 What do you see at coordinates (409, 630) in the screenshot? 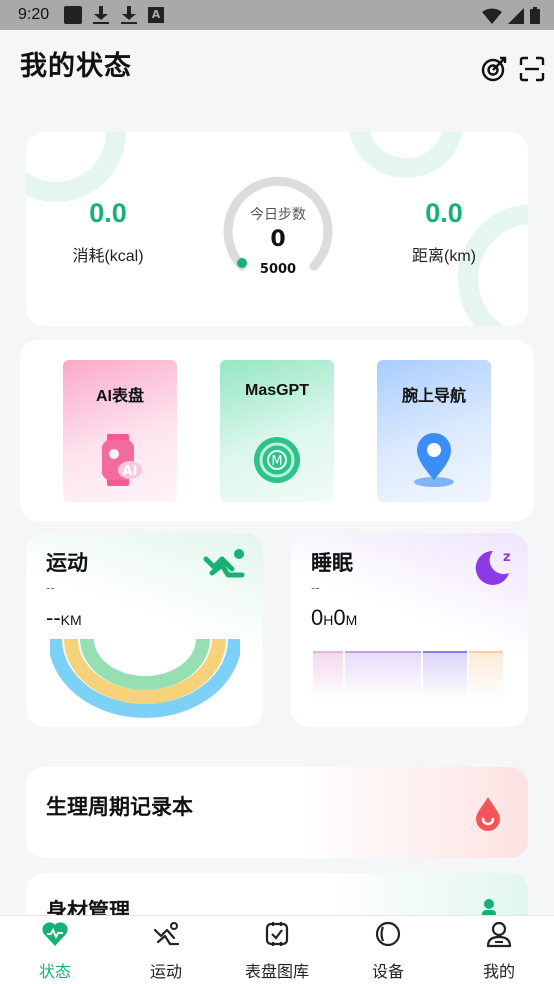
I see `sleep-card: 睡眠 z -- 0H0M` at bounding box center [409, 630].